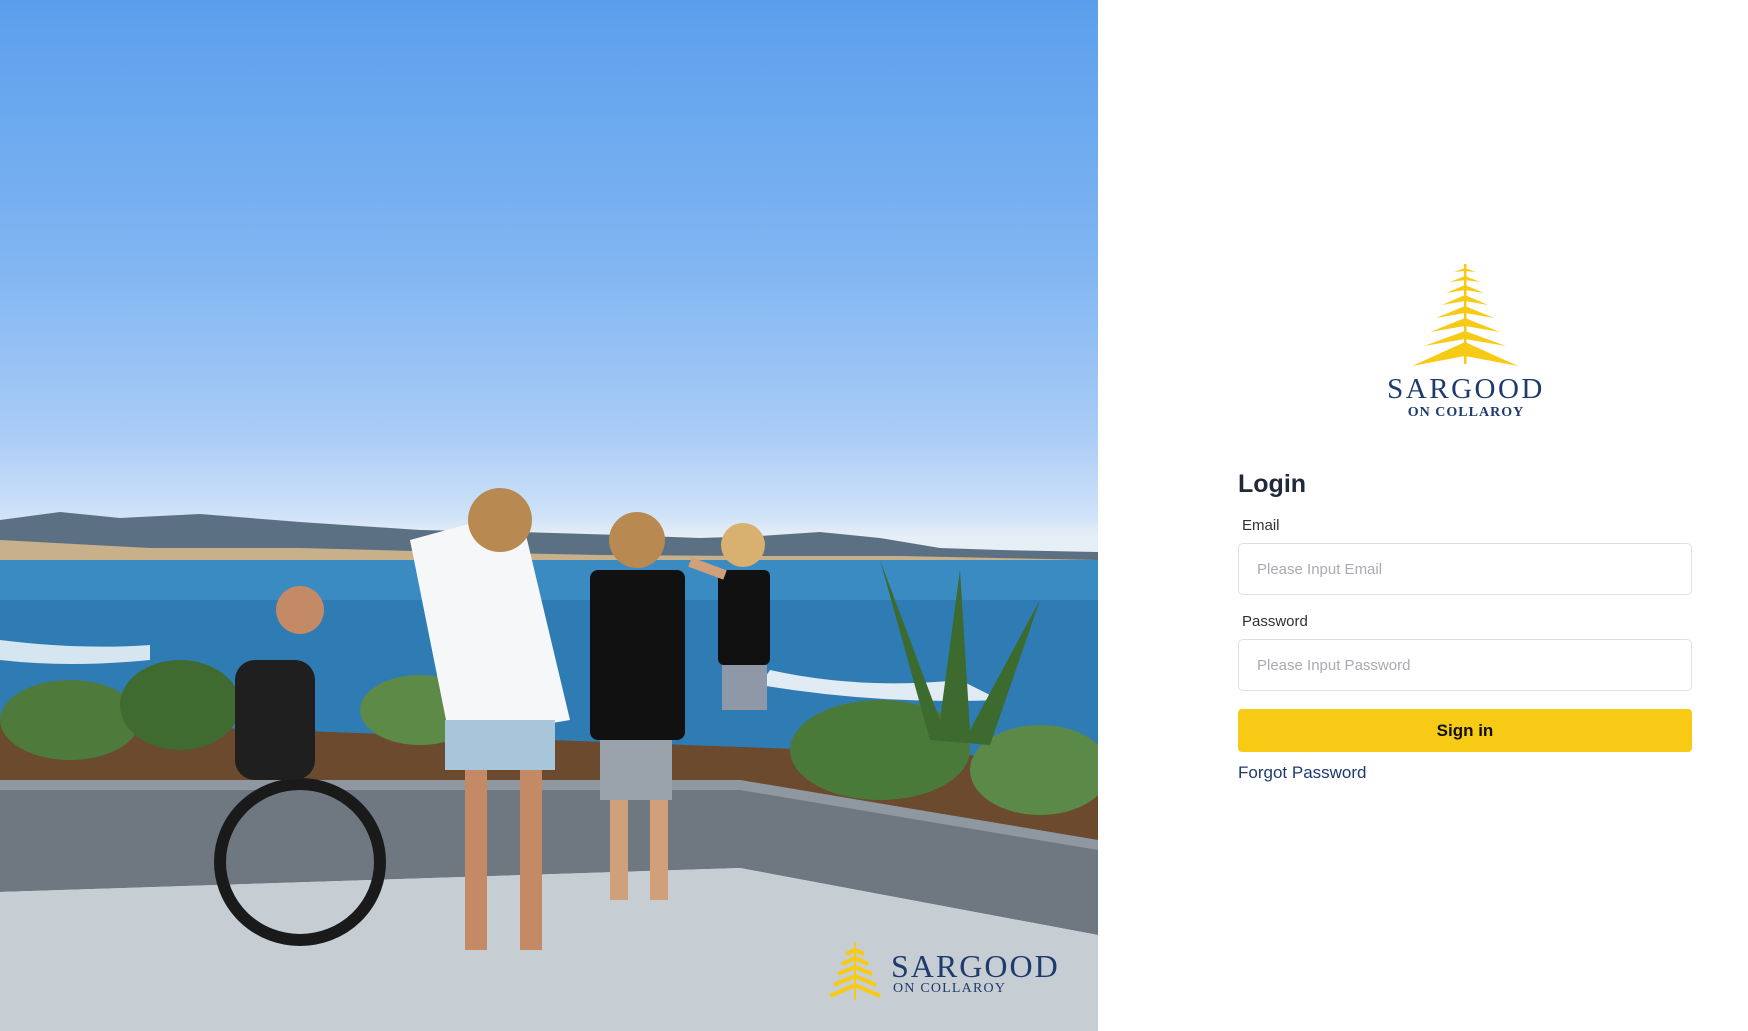 This screenshot has width=1748, height=1031. What do you see at coordinates (1275, 621) in the screenshot?
I see `password-label: Password` at bounding box center [1275, 621].